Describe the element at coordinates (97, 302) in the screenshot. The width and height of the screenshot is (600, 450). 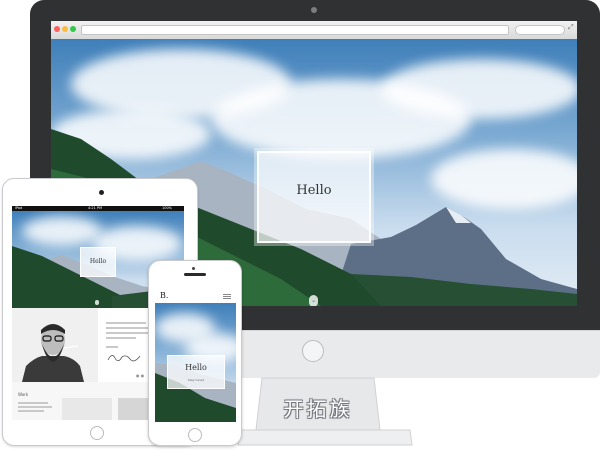
I see `tablet-scroll-icon` at that location.